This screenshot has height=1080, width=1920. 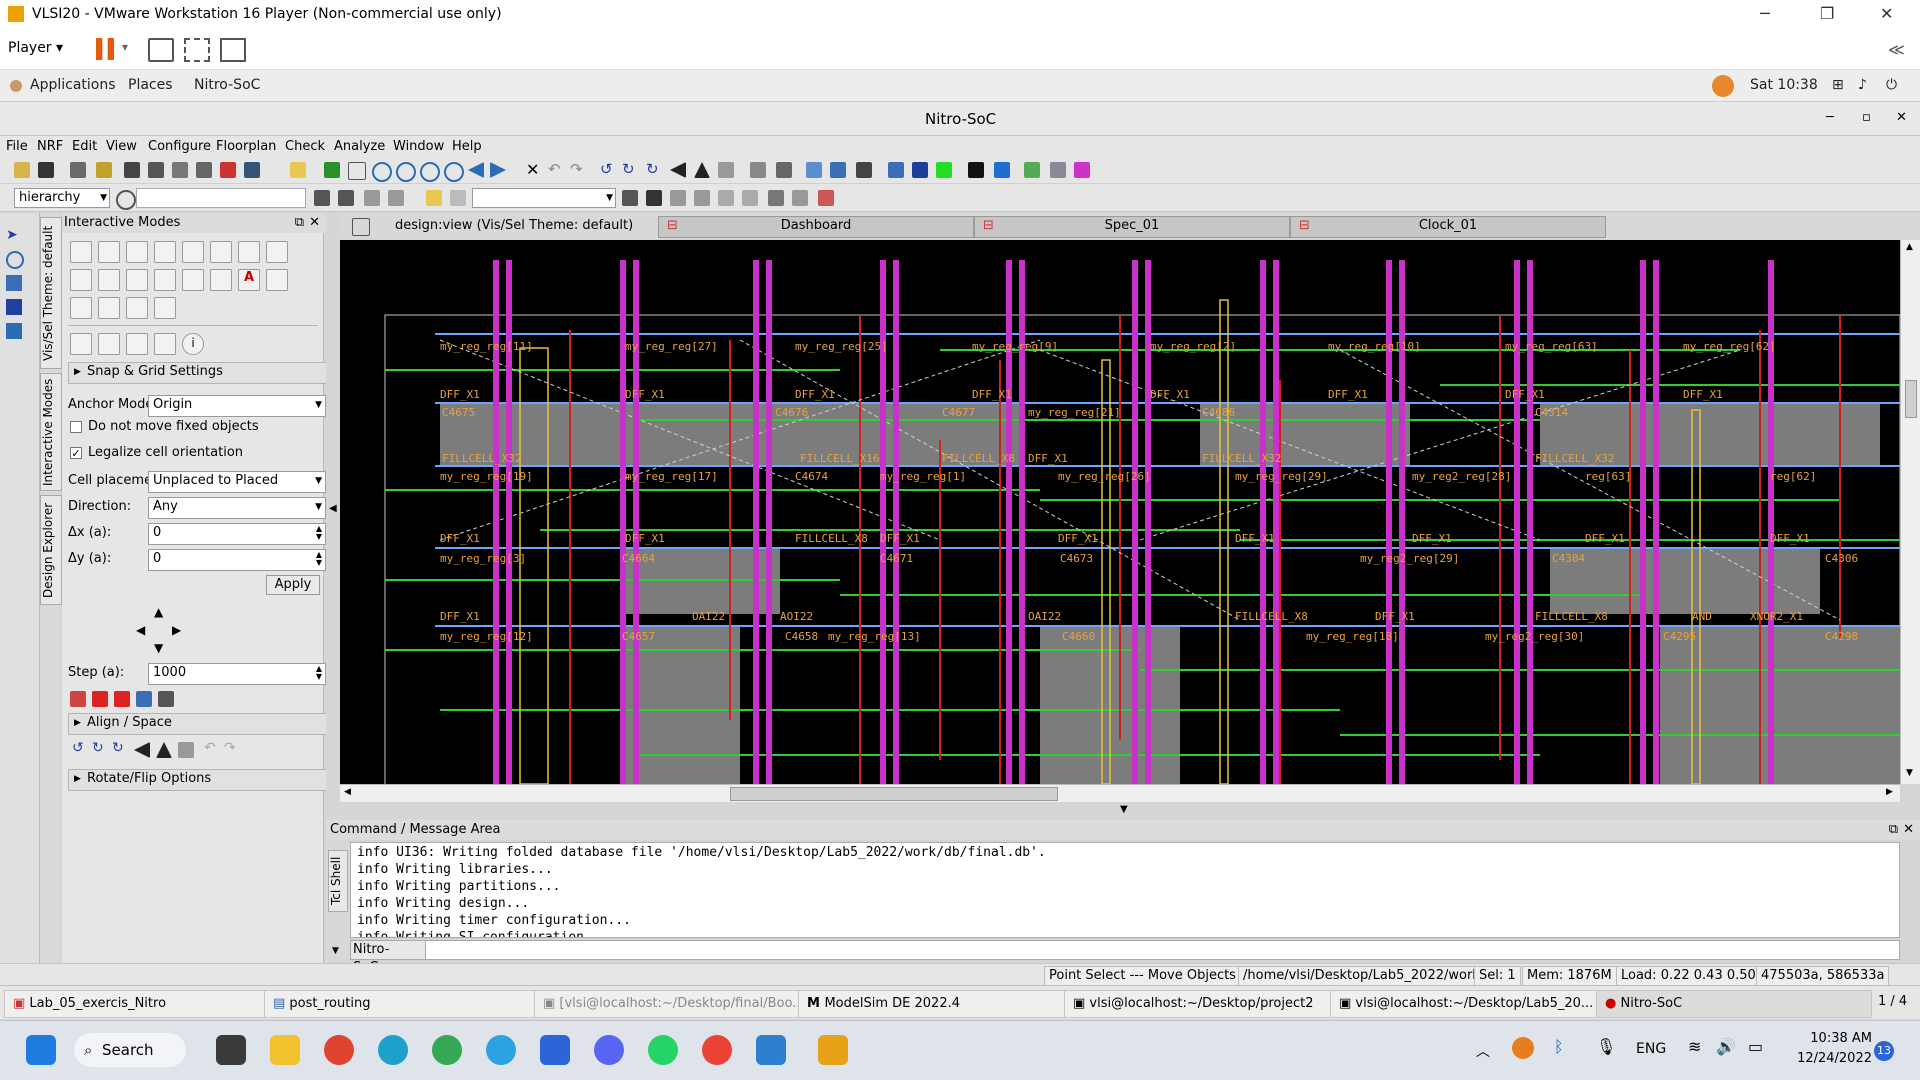 What do you see at coordinates (1002, 170) in the screenshot?
I see `display-icon` at bounding box center [1002, 170].